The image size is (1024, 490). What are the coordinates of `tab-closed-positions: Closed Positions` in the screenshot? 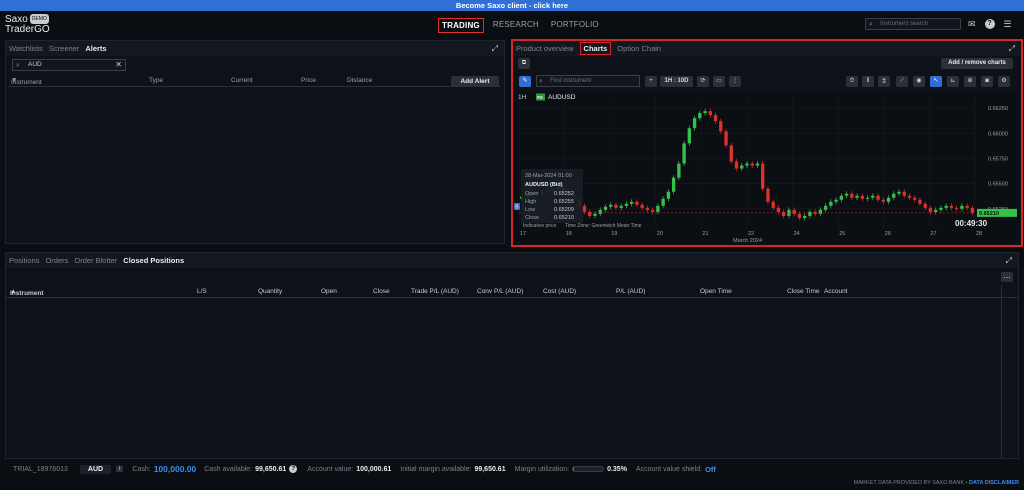 It's located at (153, 260).